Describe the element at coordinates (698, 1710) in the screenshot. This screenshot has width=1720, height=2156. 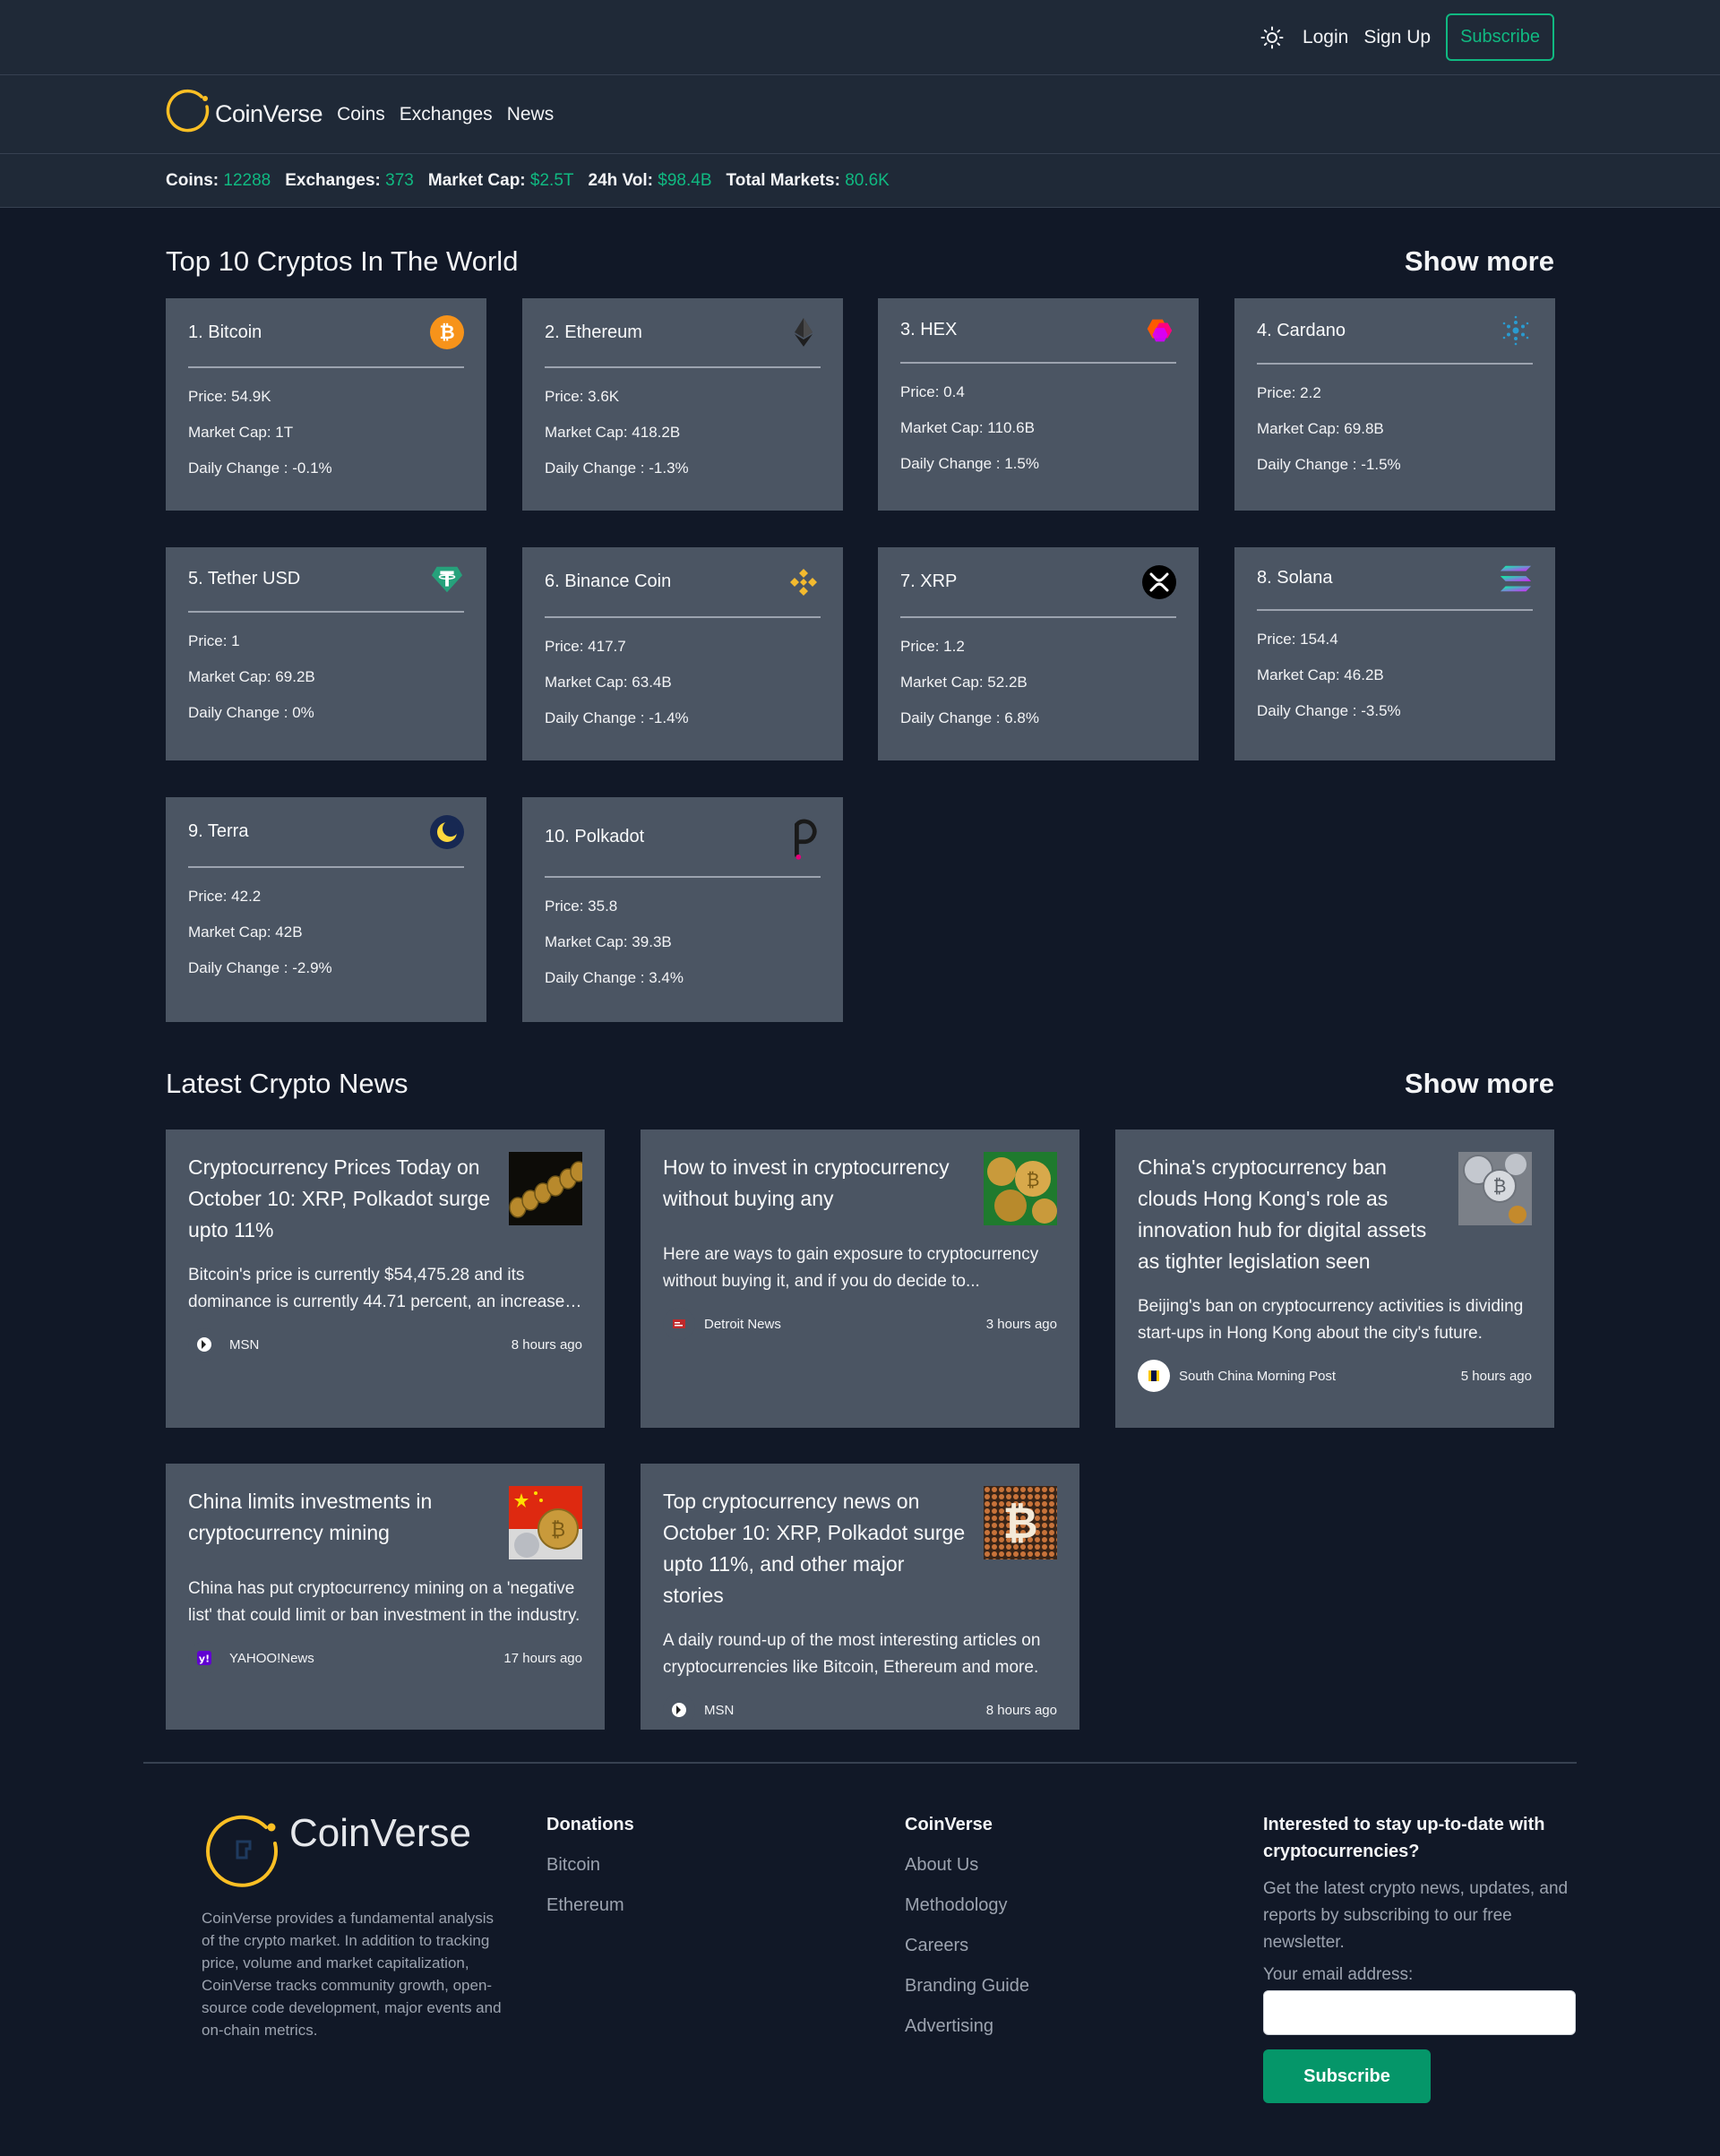
I see `news-provider: MSN` at that location.